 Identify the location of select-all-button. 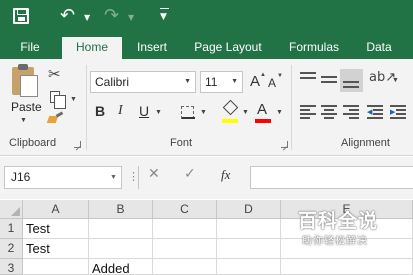
(11, 209).